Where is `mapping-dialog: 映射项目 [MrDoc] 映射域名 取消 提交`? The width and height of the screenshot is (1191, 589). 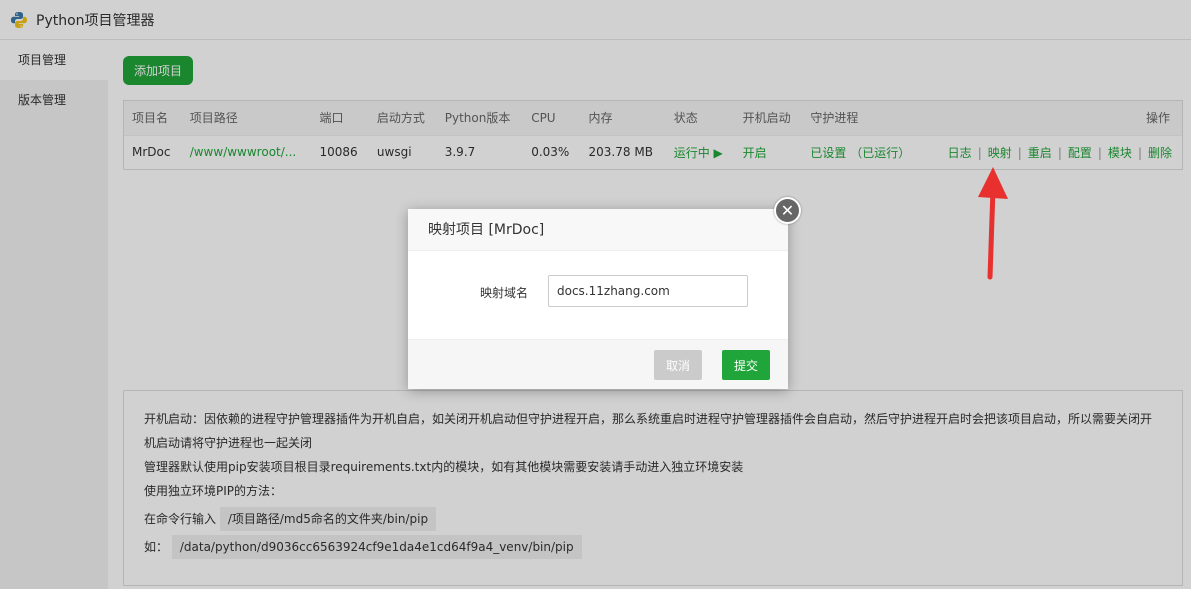
mapping-dialog: 映射项目 [MrDoc] 映射域名 取消 提交 is located at coordinates (598, 299).